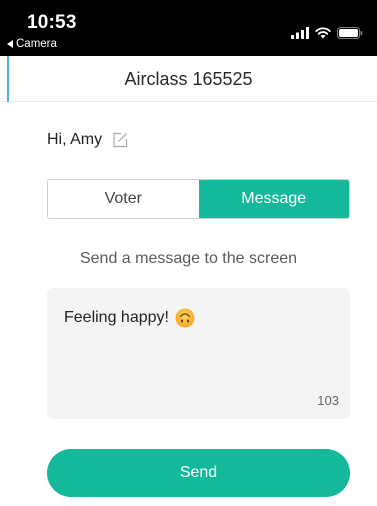 The width and height of the screenshot is (377, 506). I want to click on upside-down-face-emoji, so click(185, 318).